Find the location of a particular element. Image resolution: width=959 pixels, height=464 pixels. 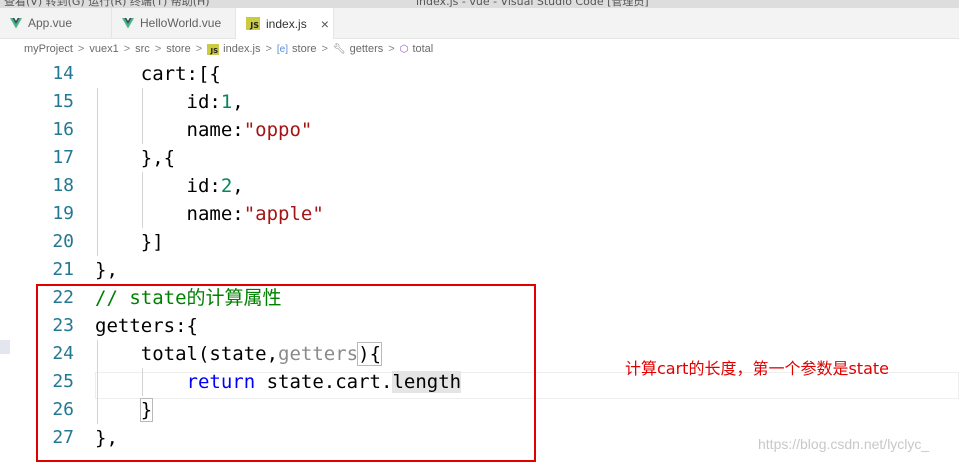

code-line: 16 name:"oppo" is located at coordinates (479, 130).